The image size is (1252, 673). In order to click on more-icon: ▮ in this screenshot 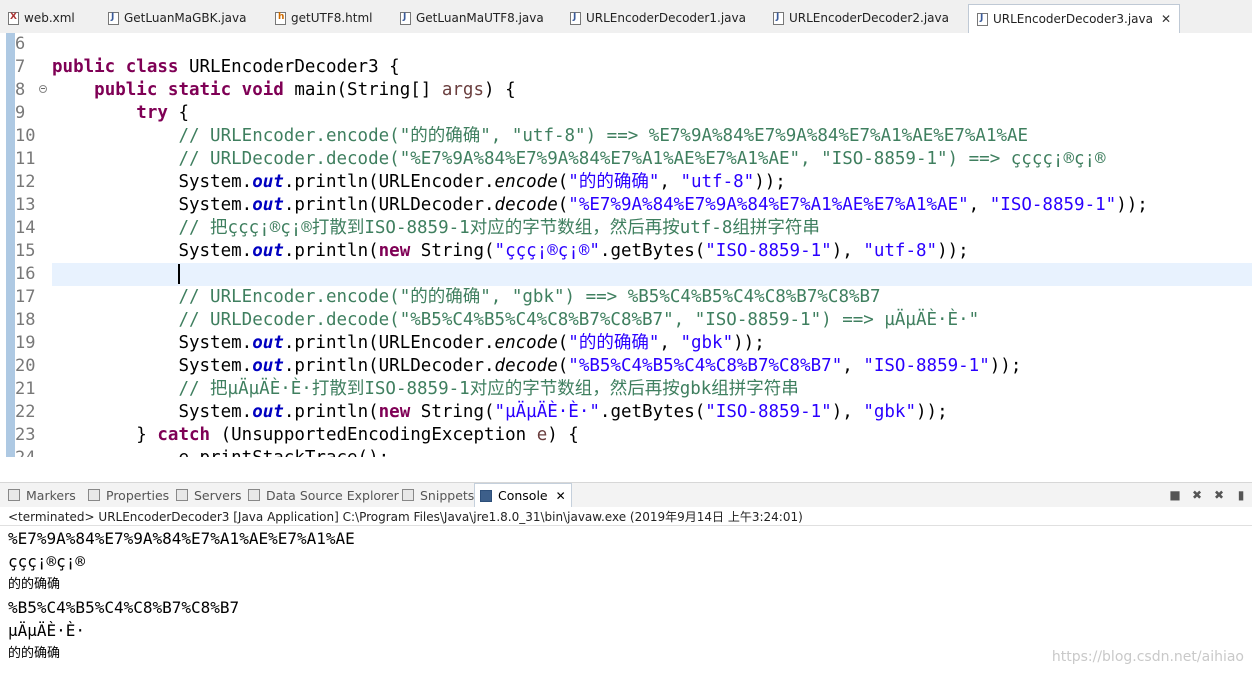, I will do `click(1241, 495)`.